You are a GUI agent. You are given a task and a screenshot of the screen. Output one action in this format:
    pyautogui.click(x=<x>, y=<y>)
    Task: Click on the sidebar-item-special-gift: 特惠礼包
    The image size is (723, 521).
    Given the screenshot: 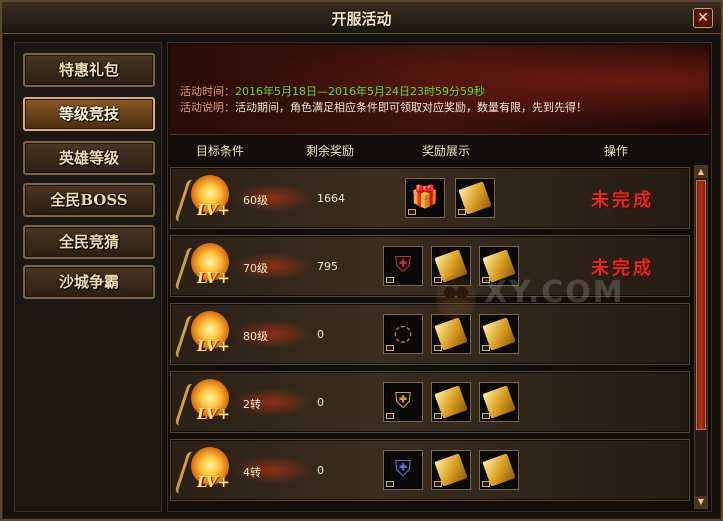 What is the action you would take?
    pyautogui.click(x=89, y=70)
    